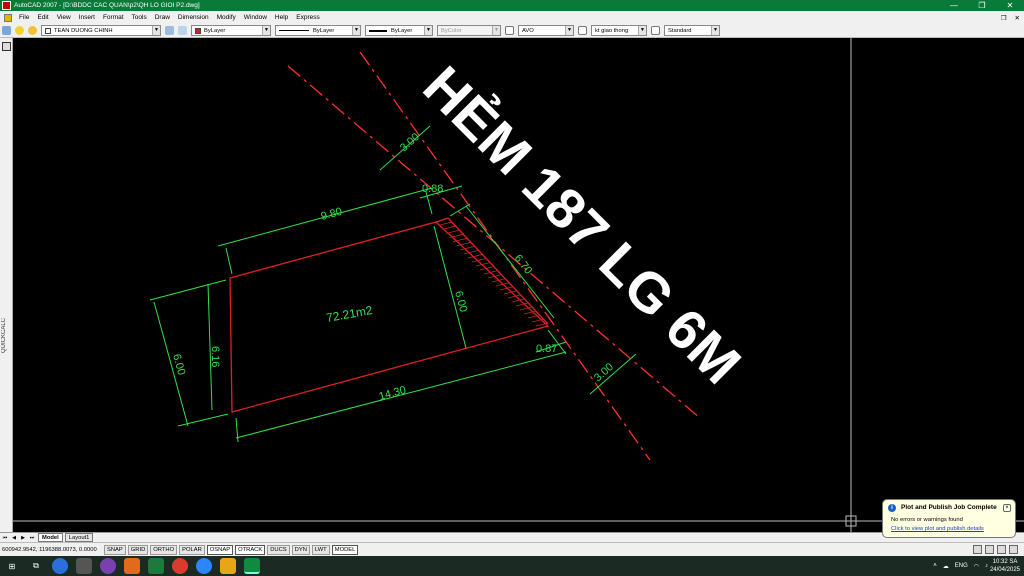 The width and height of the screenshot is (1024, 576). I want to click on layer-previous-icon, so click(169, 30).